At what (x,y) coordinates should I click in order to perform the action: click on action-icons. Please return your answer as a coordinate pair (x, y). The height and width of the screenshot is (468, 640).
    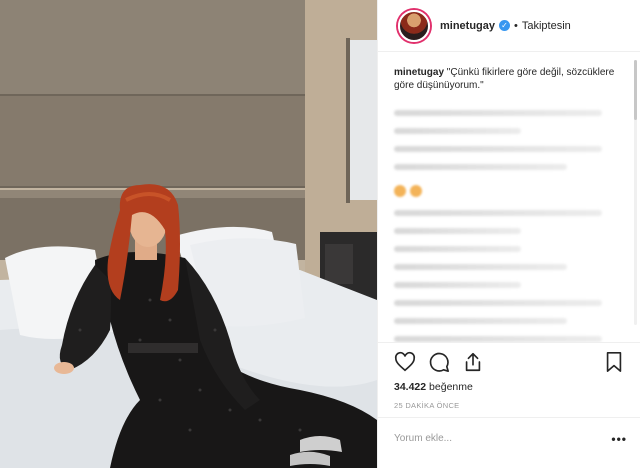
    Looking at the image, I should click on (439, 362).